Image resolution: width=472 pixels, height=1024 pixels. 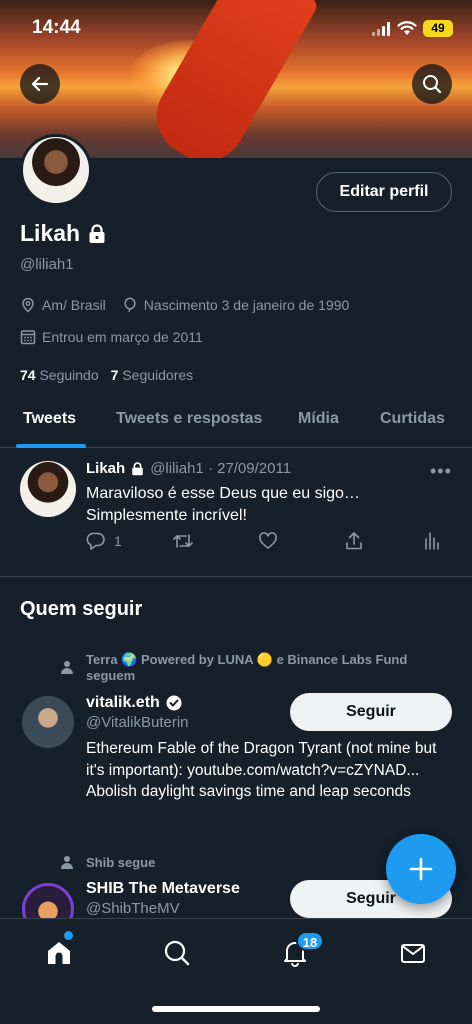 I want to click on suggestion-handle: @VitalikButerin, so click(x=137, y=722).